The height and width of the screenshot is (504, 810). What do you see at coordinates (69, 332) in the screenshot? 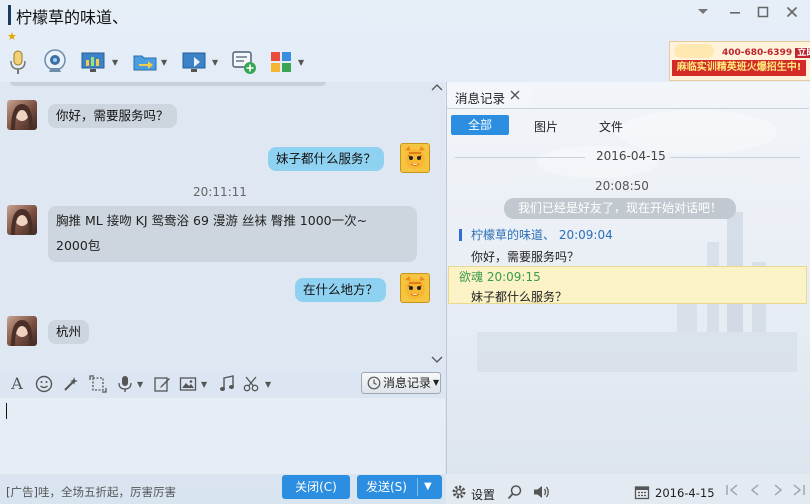
I see `message-bubble: 杭州` at bounding box center [69, 332].